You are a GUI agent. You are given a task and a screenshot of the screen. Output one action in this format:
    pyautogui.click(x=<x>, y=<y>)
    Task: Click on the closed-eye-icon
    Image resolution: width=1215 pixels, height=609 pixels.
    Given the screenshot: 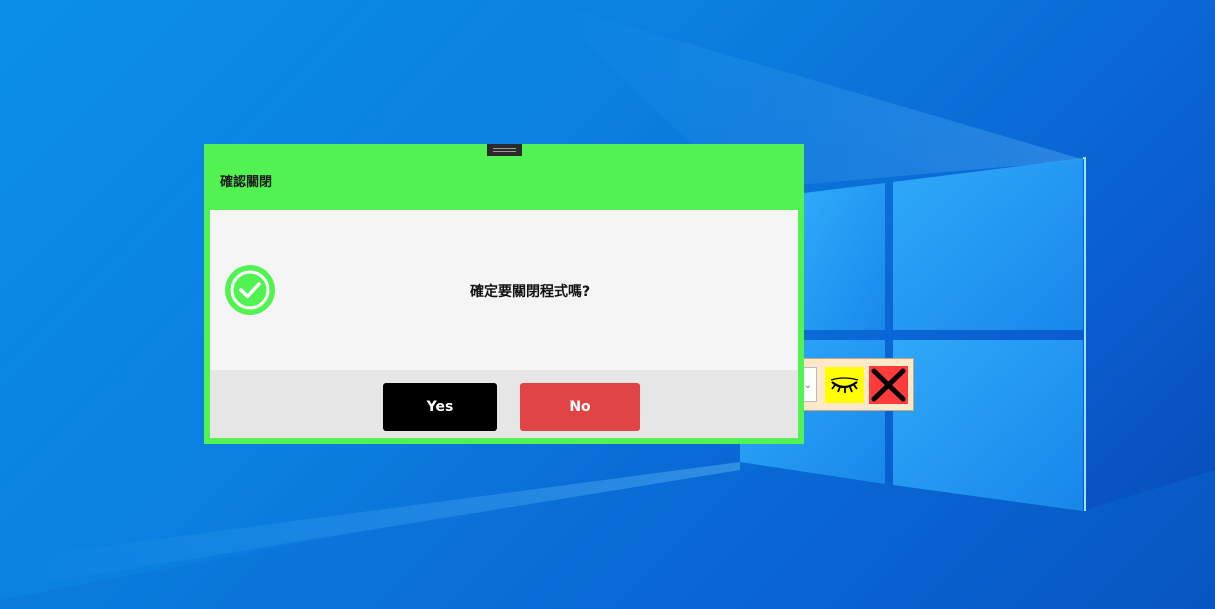 What is the action you would take?
    pyautogui.click(x=844, y=385)
    